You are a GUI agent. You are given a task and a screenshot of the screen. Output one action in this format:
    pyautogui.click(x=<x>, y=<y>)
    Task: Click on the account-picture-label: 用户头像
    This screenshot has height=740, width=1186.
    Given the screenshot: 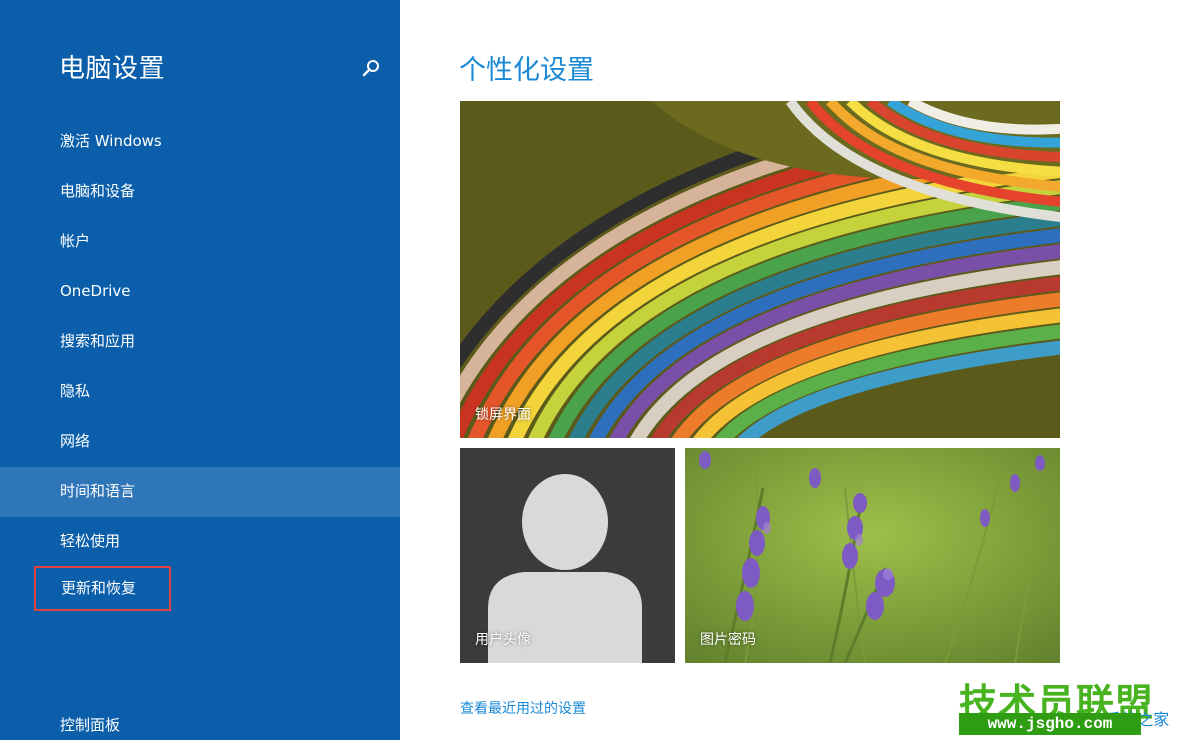 What is the action you would take?
    pyautogui.click(x=503, y=640)
    